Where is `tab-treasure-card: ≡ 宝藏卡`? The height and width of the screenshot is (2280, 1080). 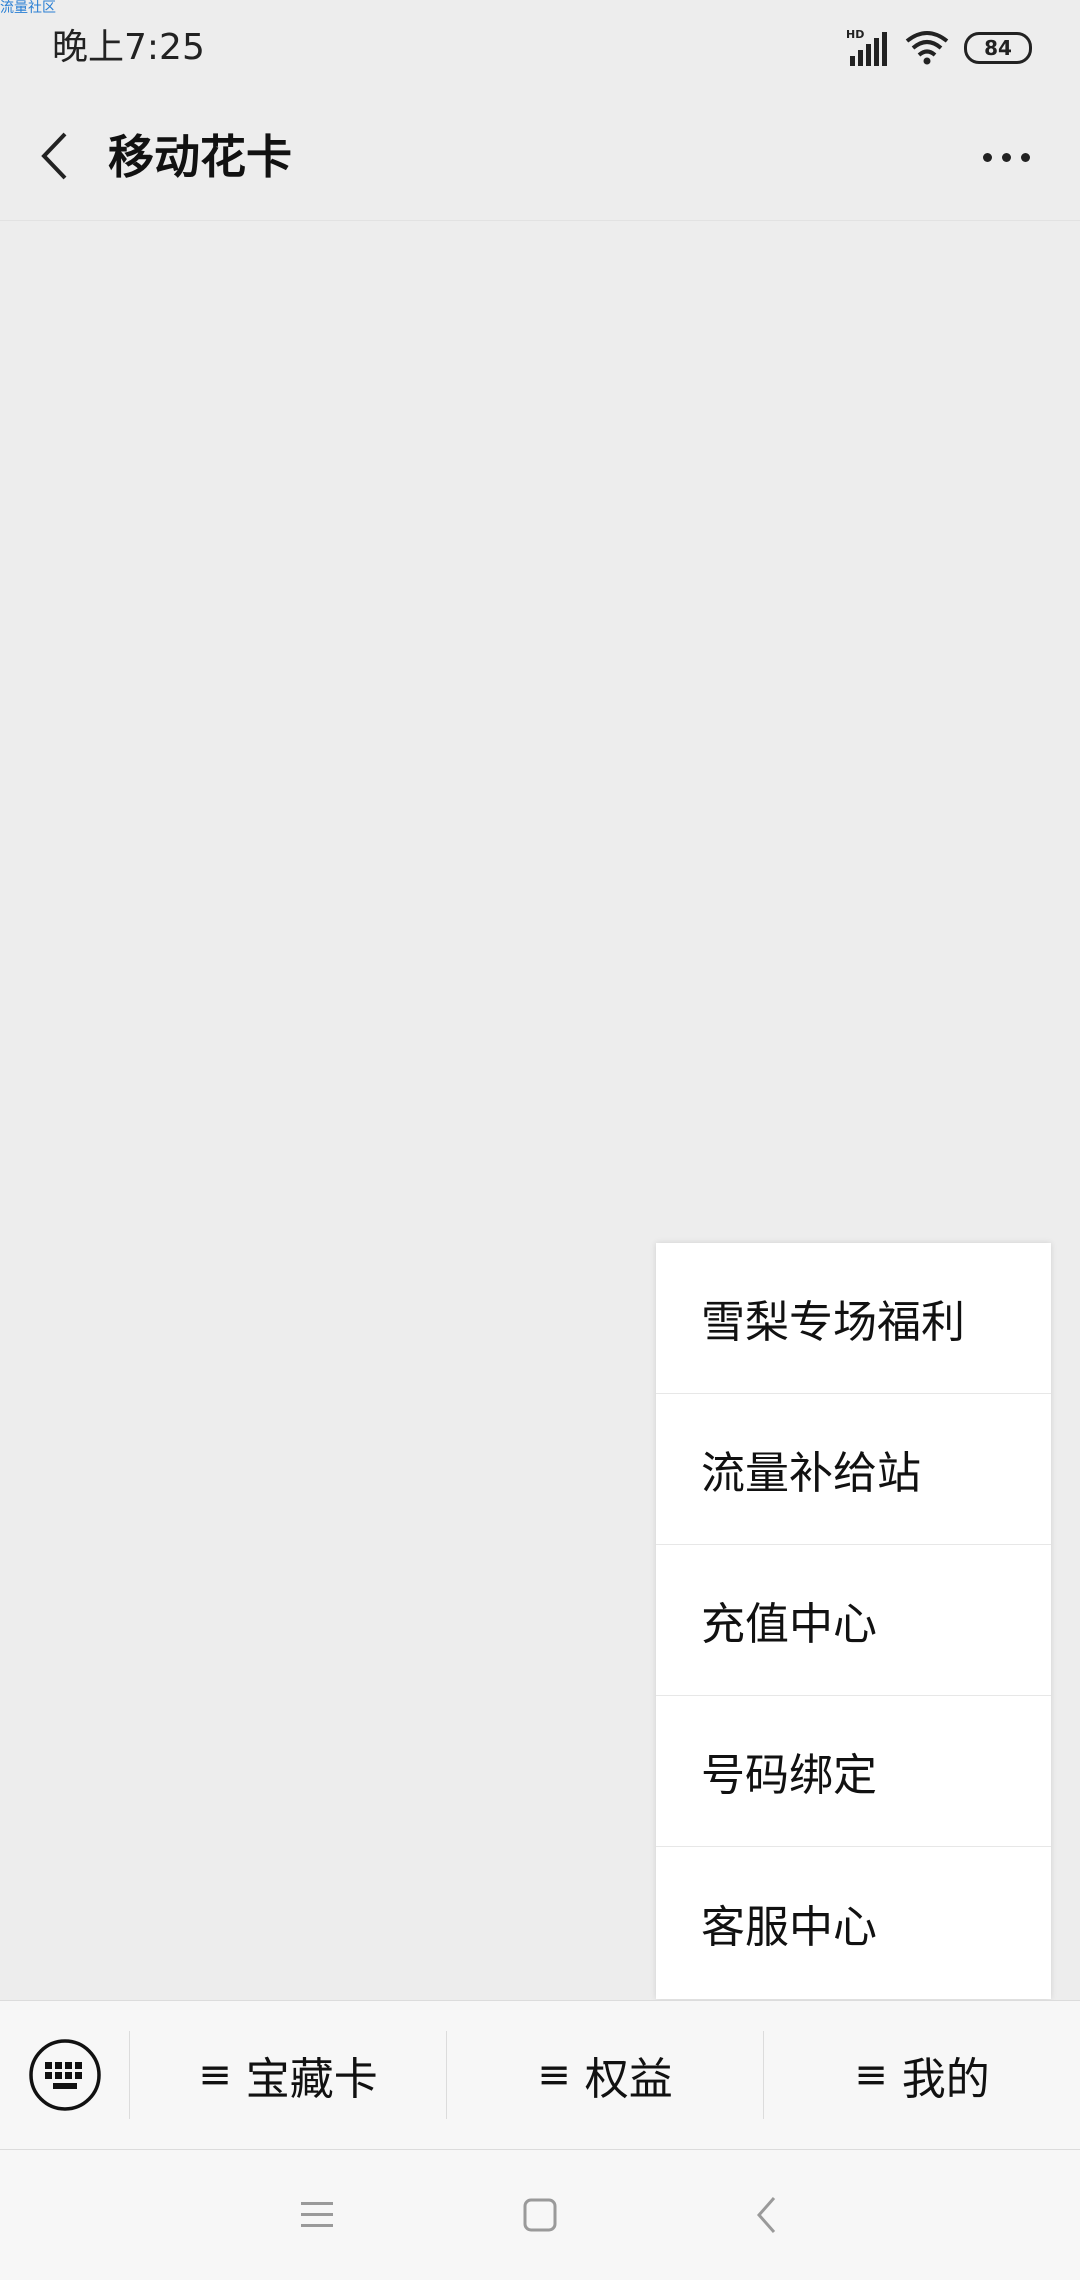 tab-treasure-card: ≡ 宝藏卡 is located at coordinates (288, 2075).